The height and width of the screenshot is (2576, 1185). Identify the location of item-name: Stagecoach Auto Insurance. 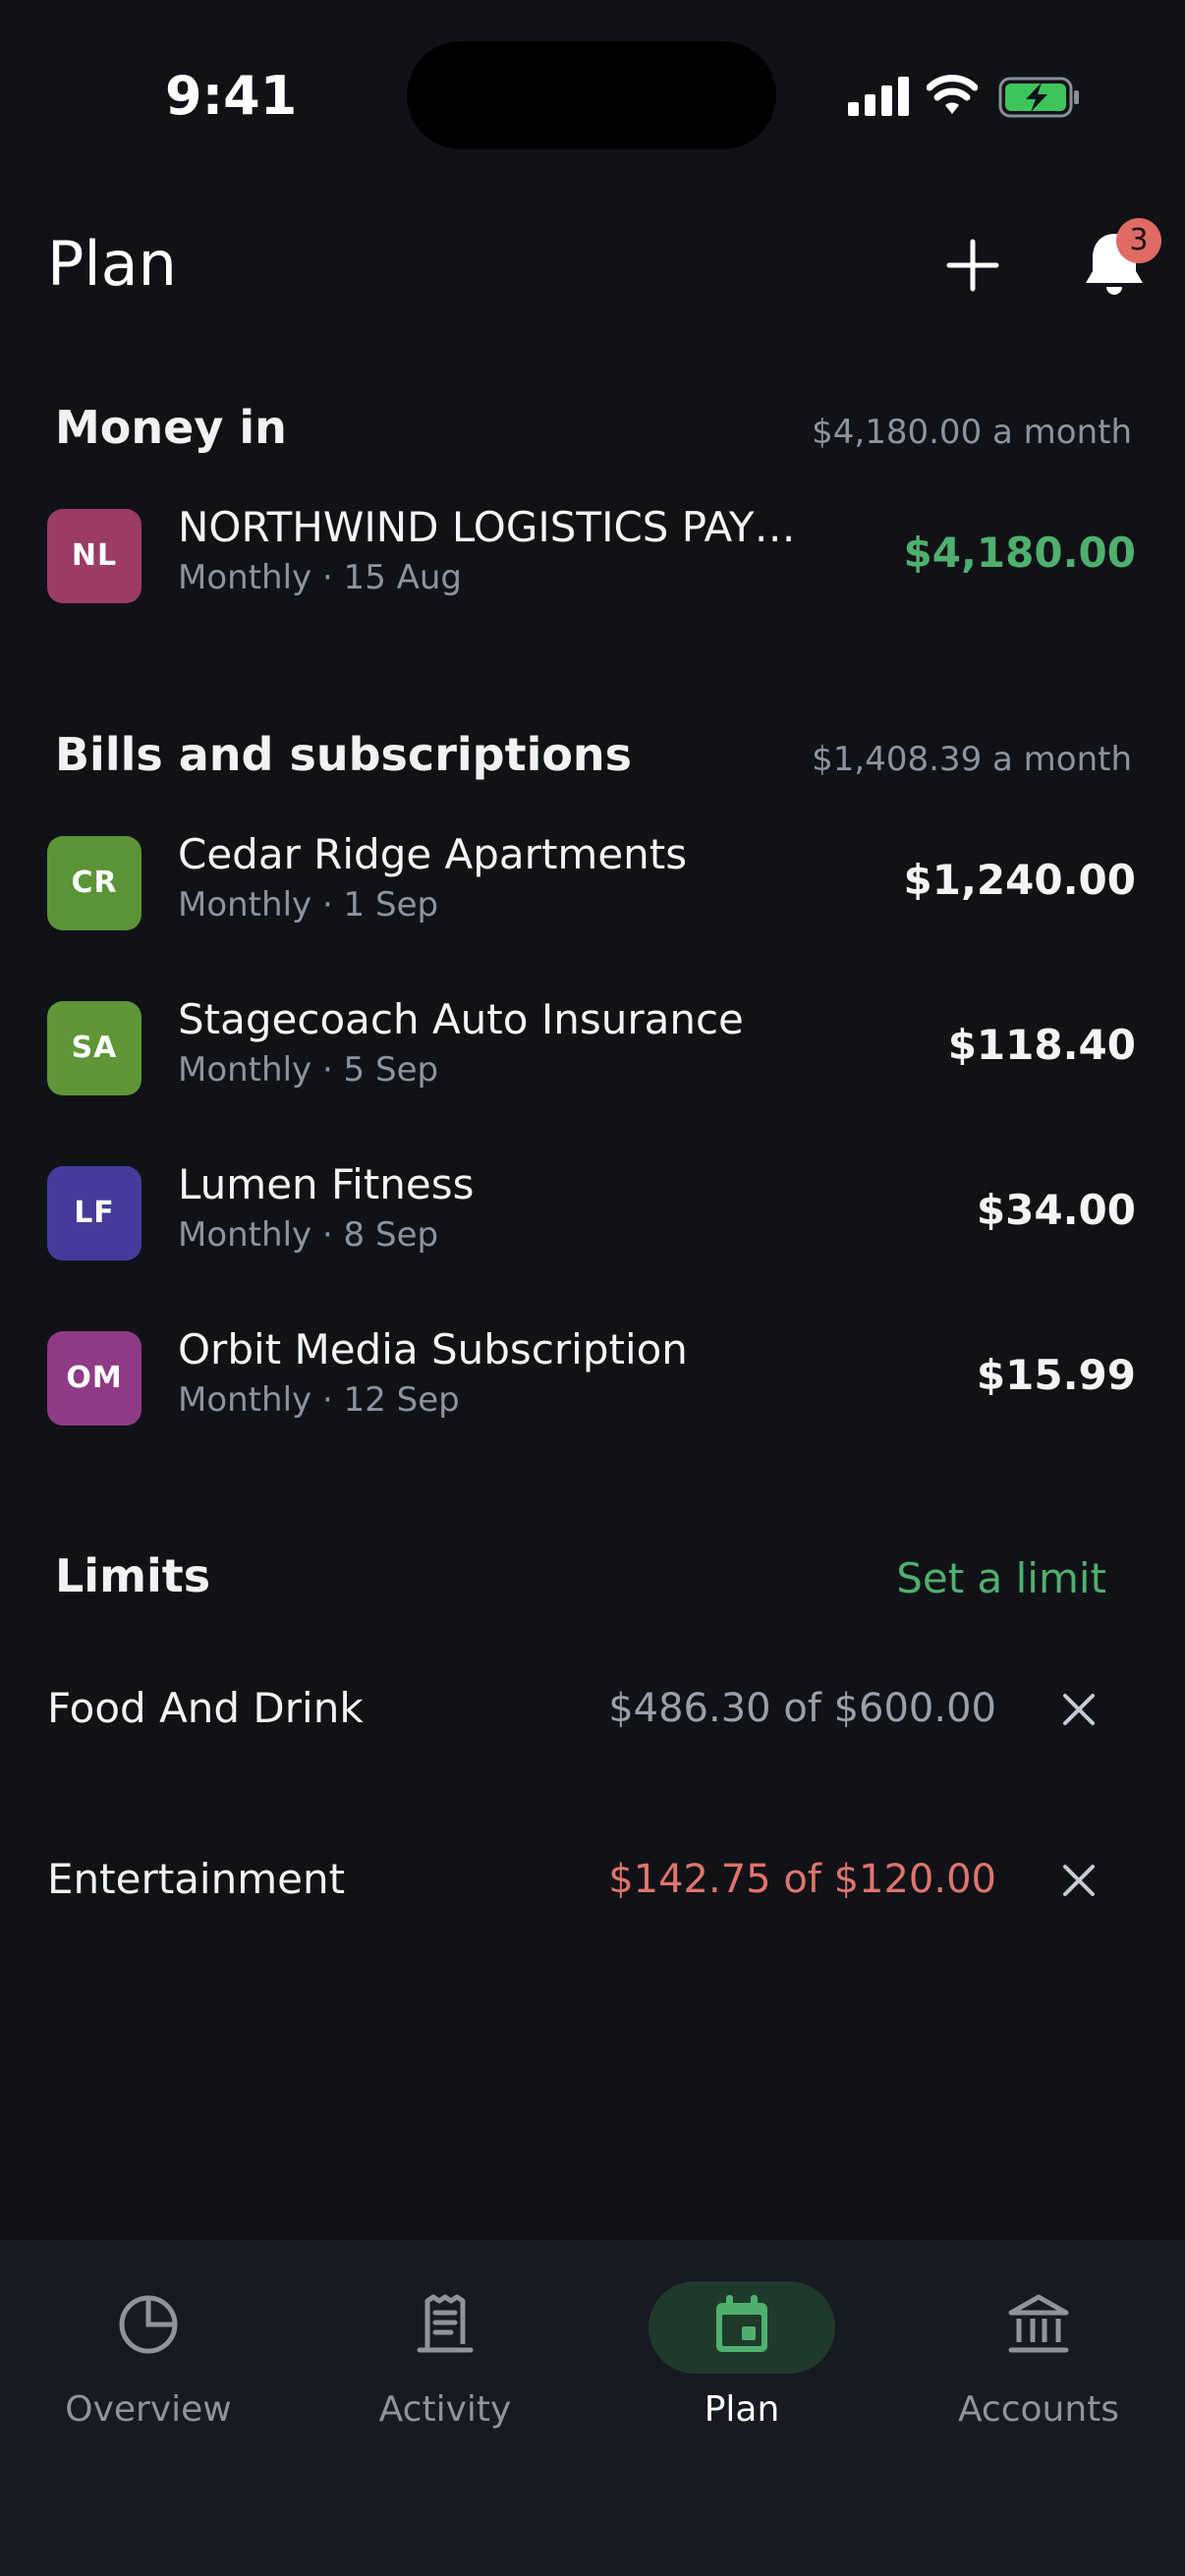
(461, 1019).